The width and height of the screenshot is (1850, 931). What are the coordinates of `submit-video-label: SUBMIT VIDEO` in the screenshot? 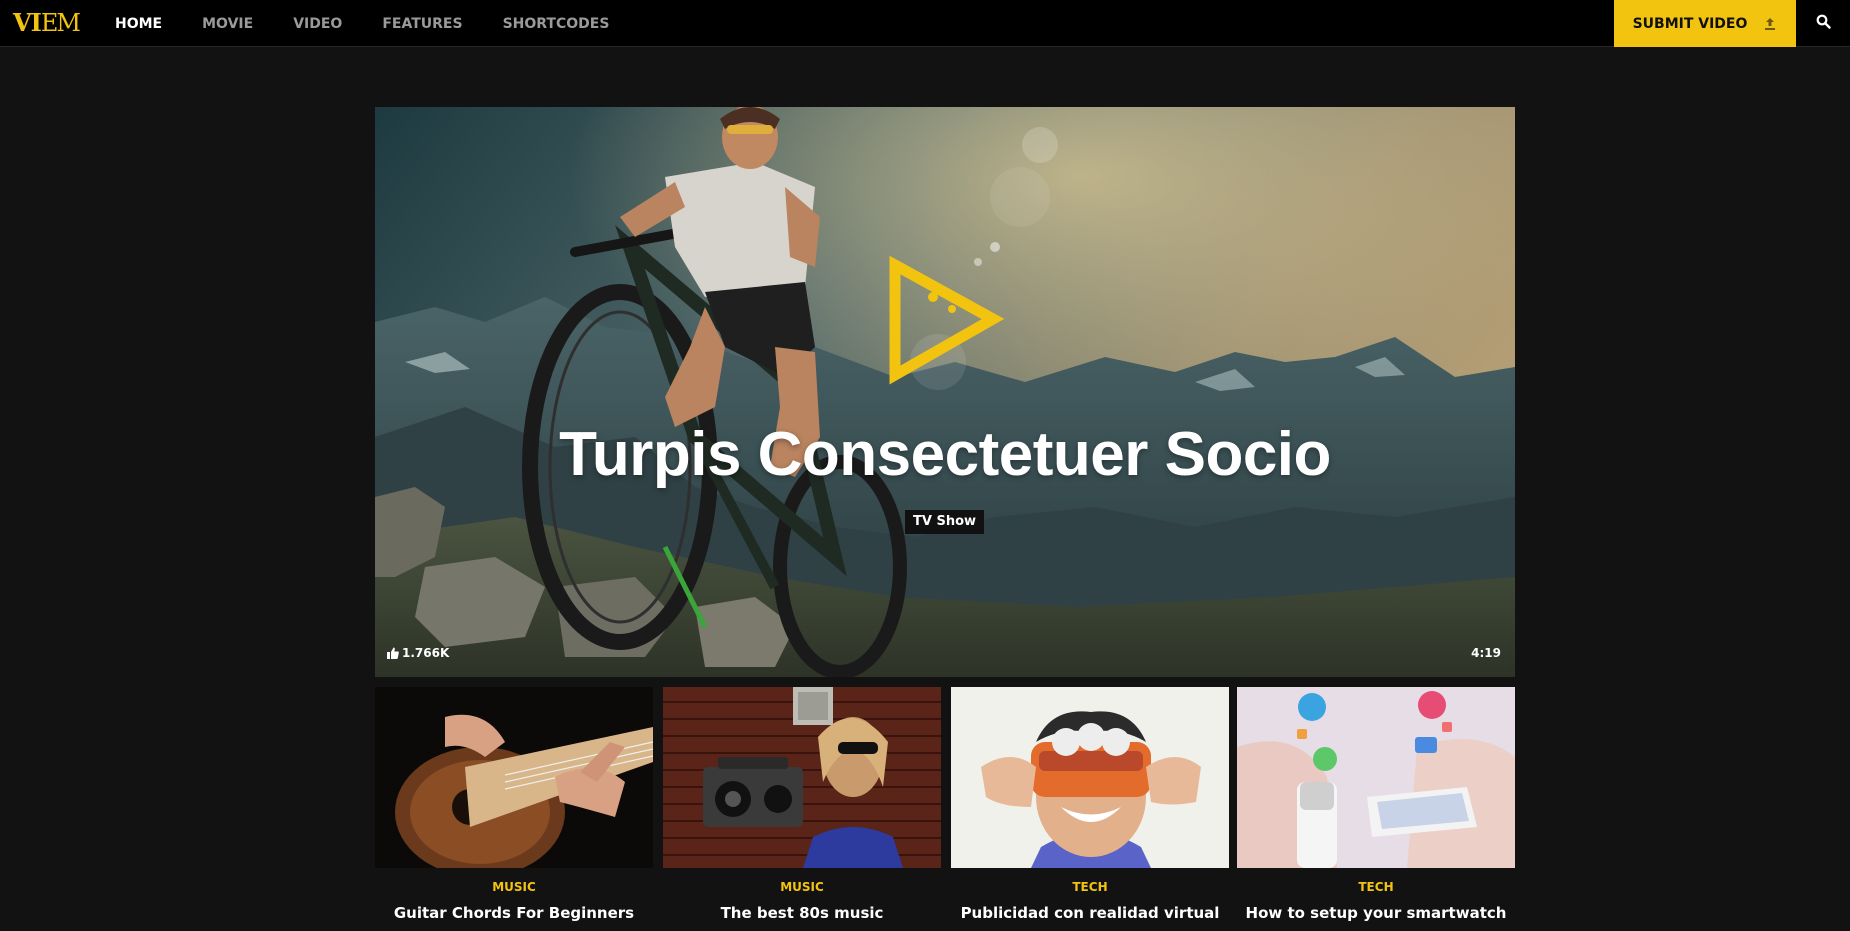 It's located at (1690, 23).